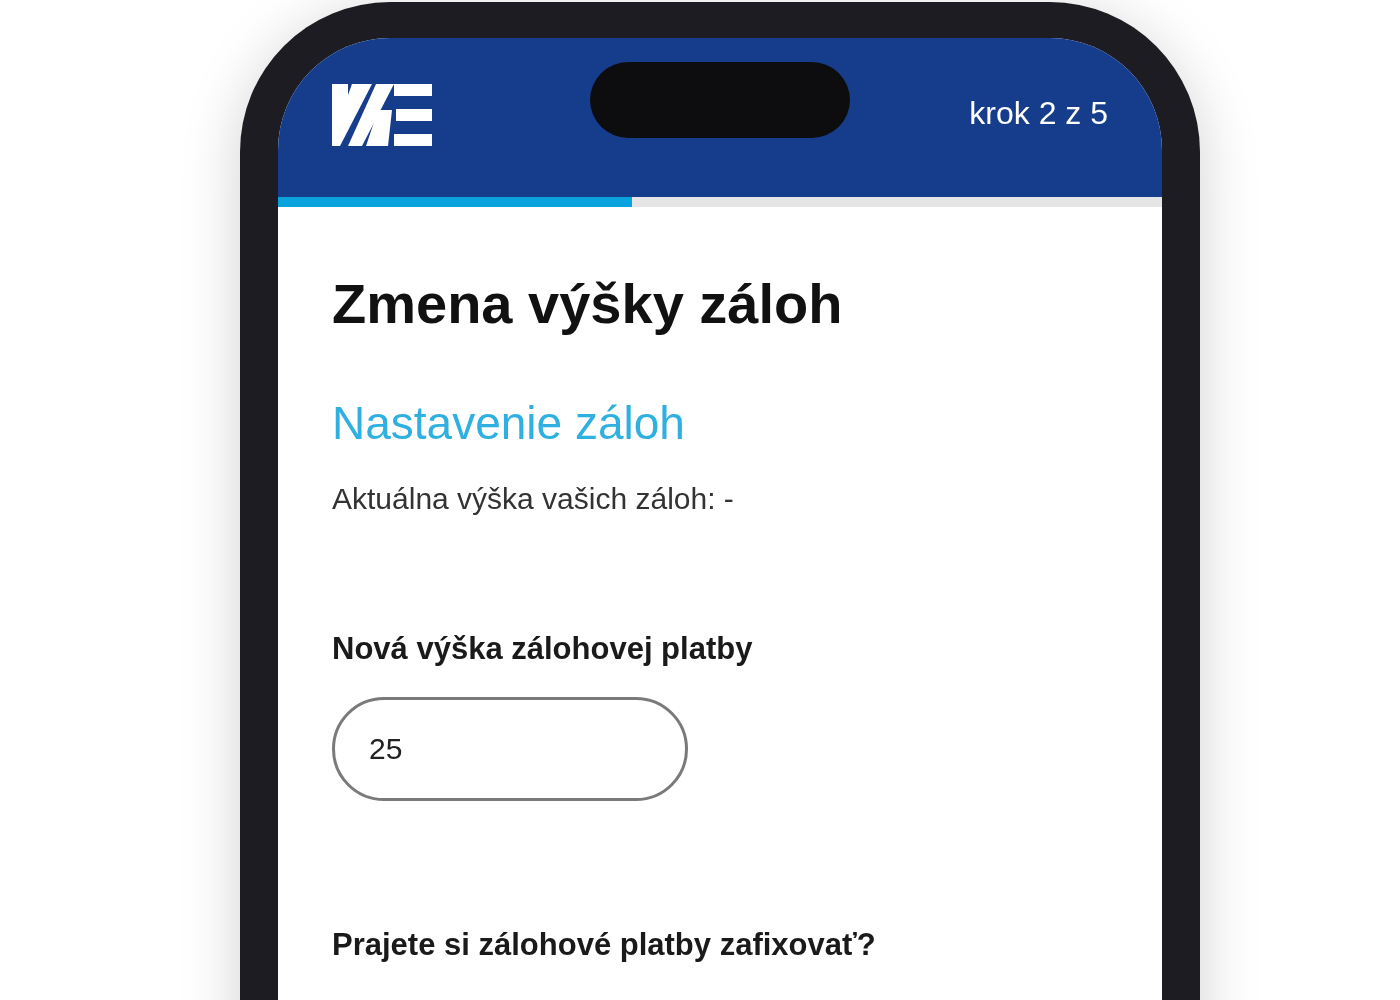  Describe the element at coordinates (1038, 113) in the screenshot. I see `step-indicator: krok 2 z 5` at that location.